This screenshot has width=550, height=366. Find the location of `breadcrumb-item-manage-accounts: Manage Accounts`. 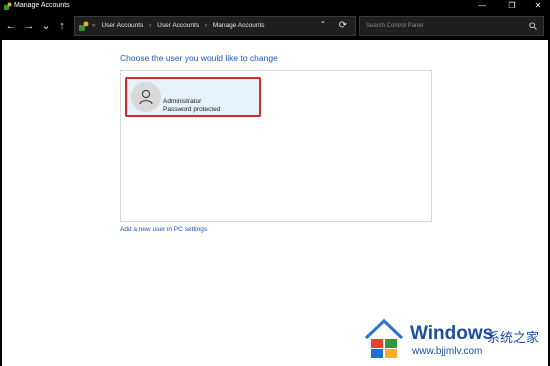

breadcrumb-item-manage-accounts: Manage Accounts is located at coordinates (239, 25).